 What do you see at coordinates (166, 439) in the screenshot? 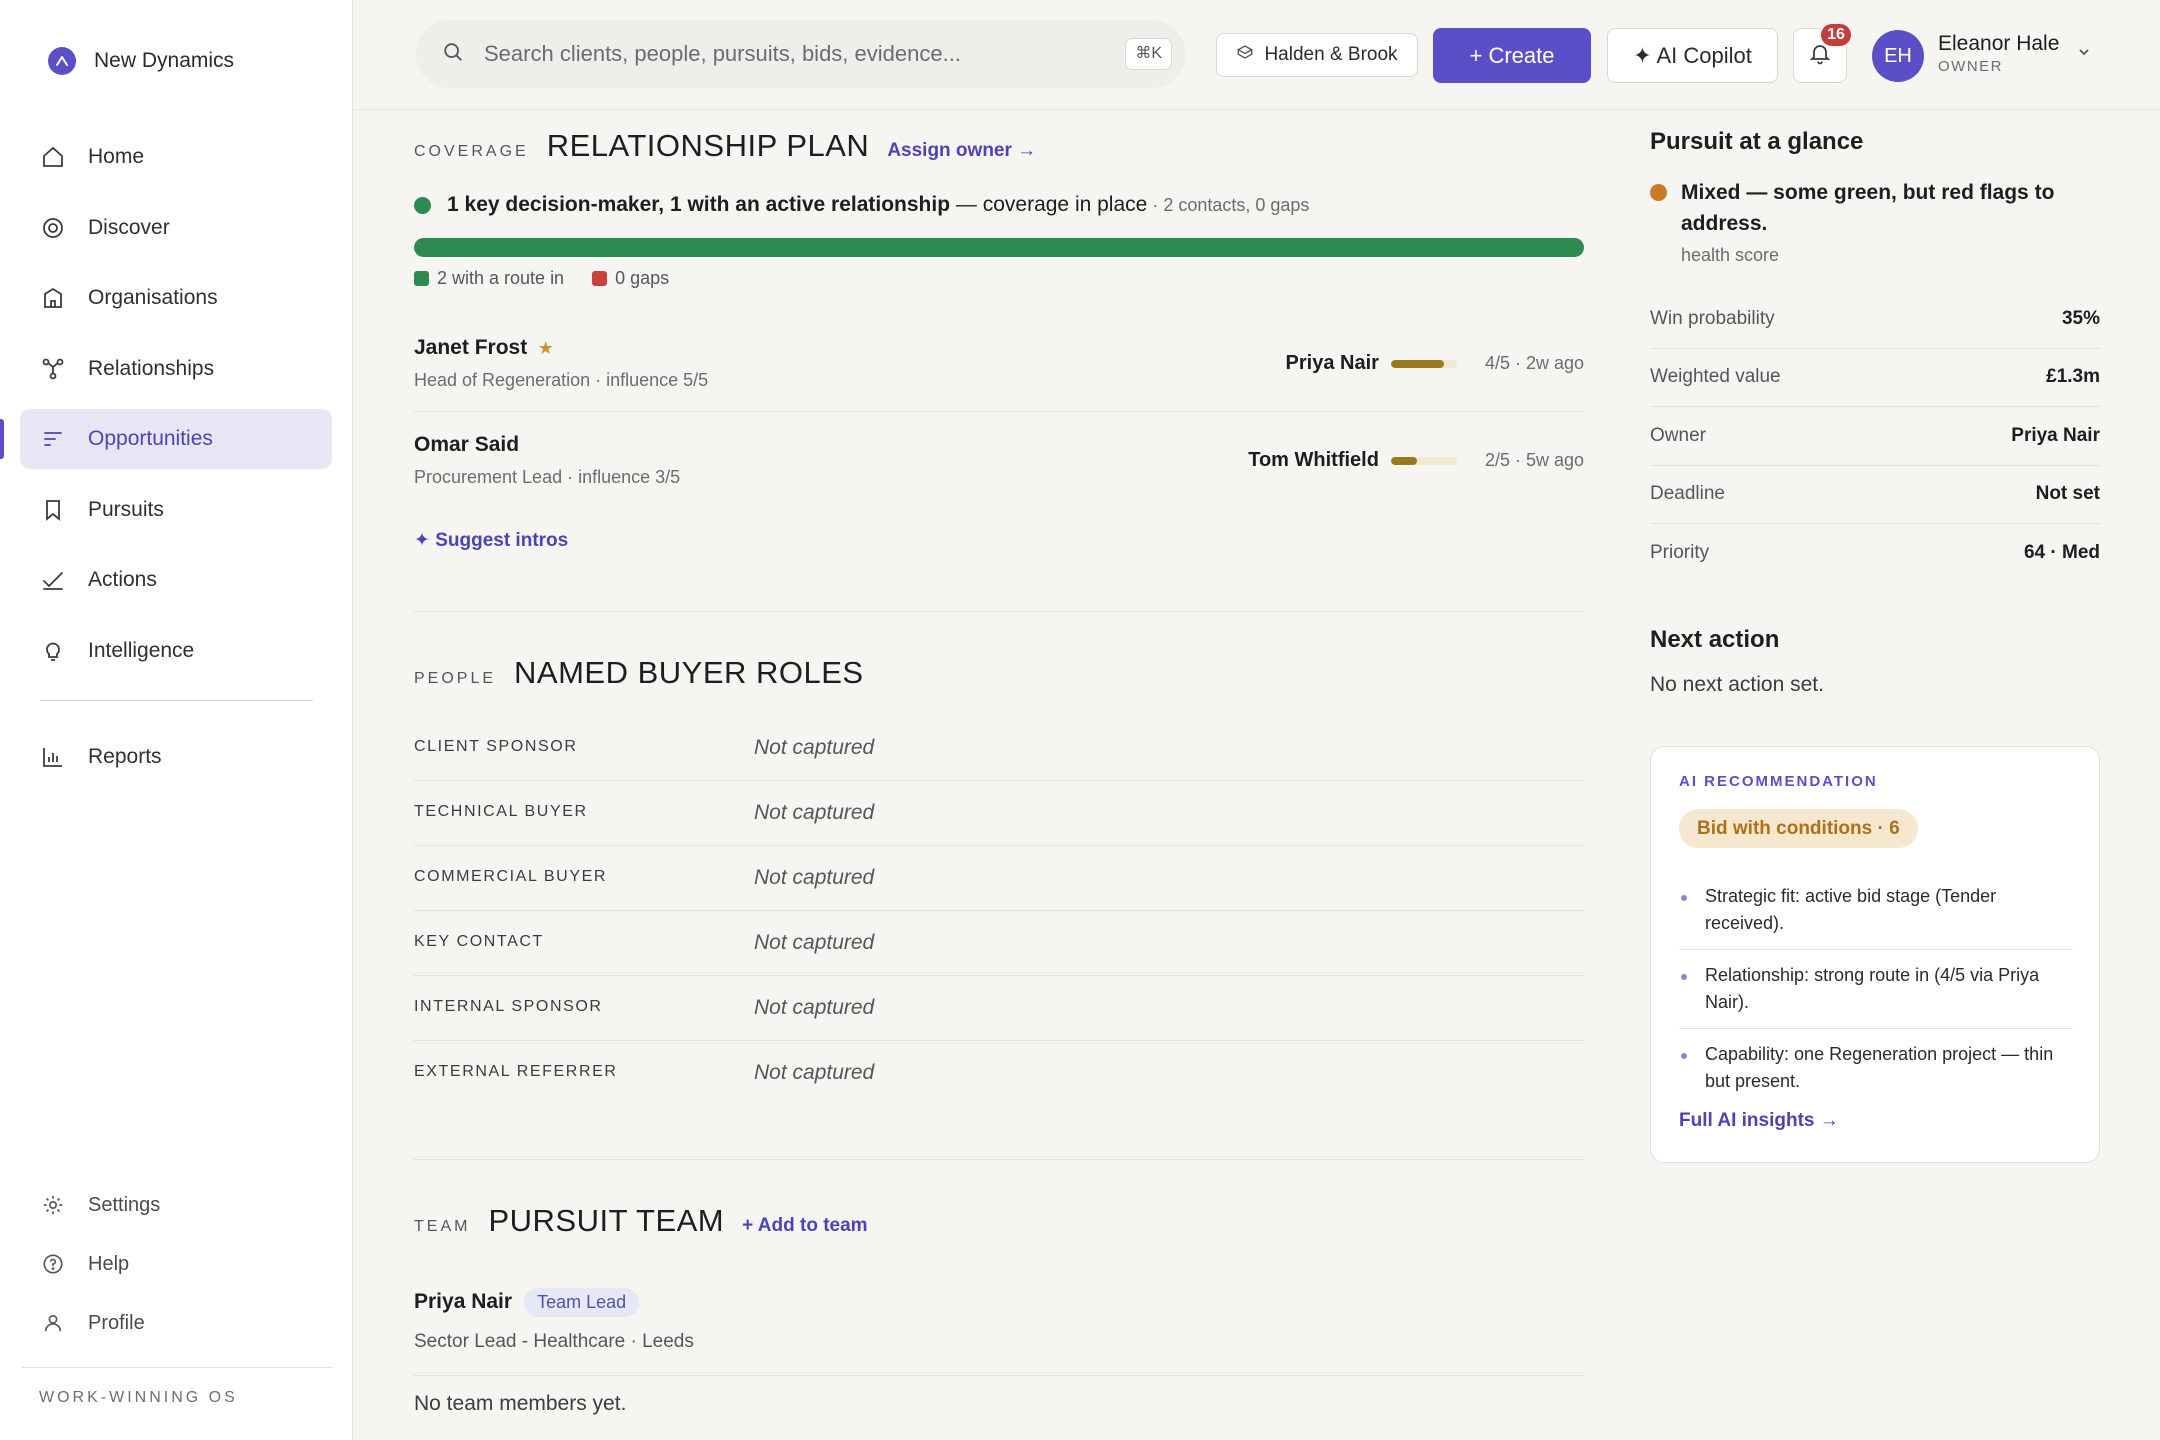
I see `nav-item-opportunities: Opportunities` at bounding box center [166, 439].